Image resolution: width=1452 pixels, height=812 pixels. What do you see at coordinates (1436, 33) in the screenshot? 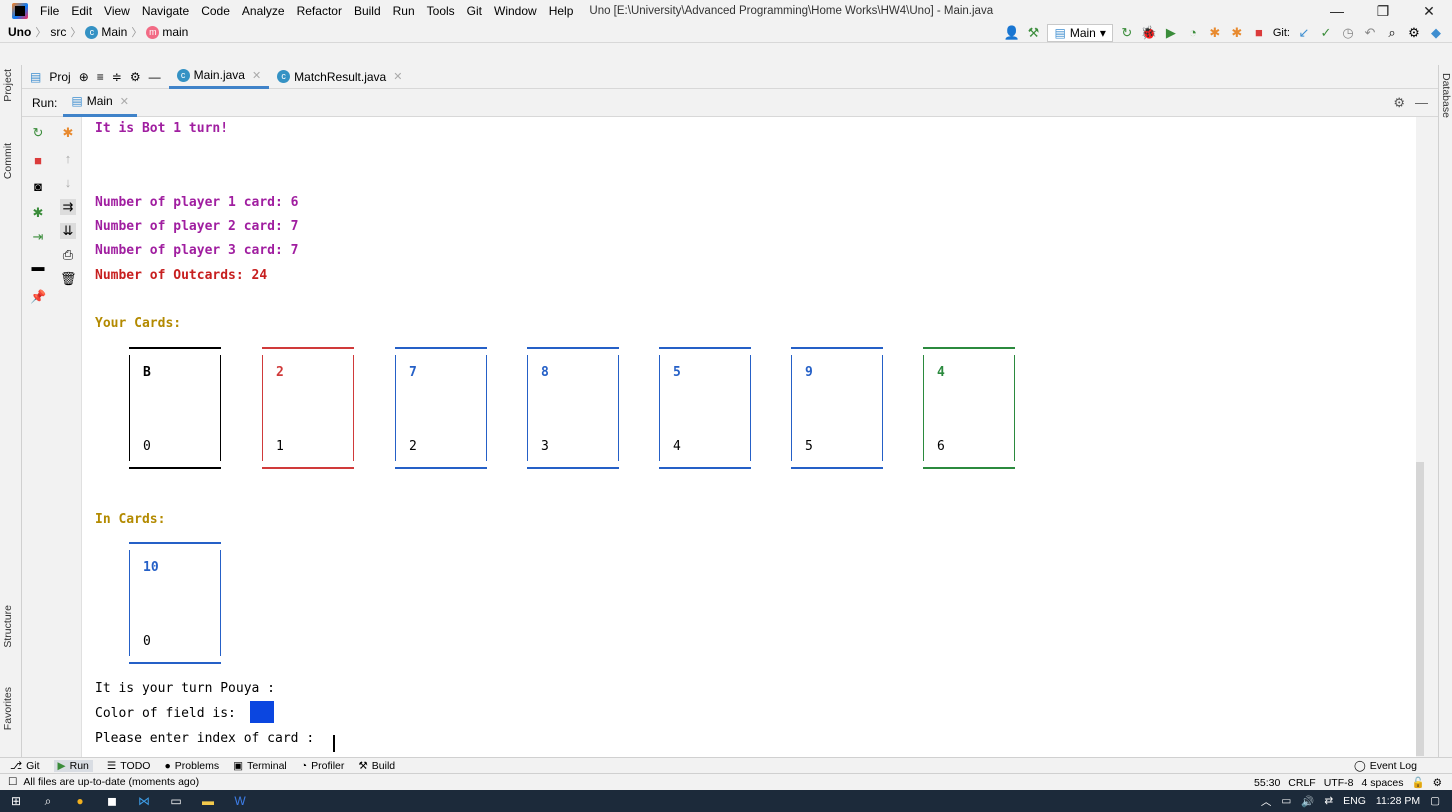
I see `jetbrains-toolbox-icon: ◆` at bounding box center [1436, 33].